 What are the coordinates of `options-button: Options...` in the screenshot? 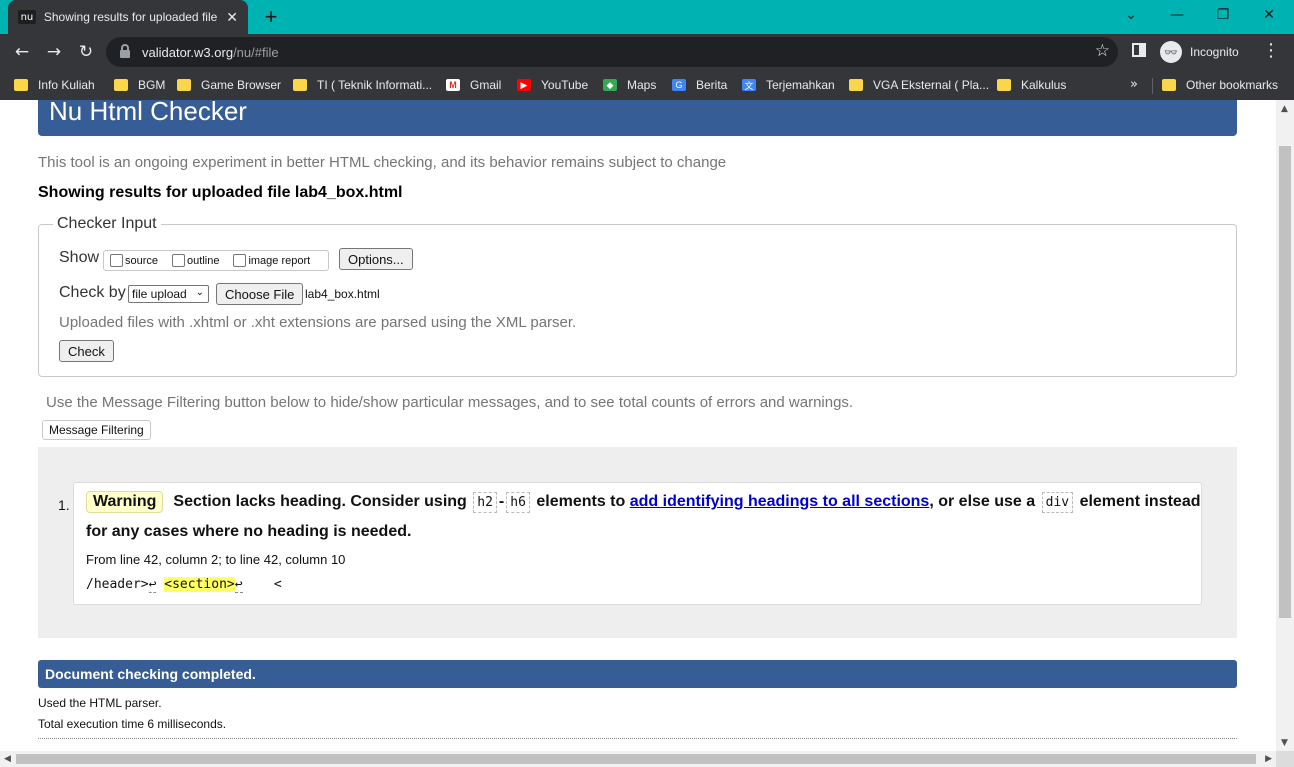 It's located at (376, 259).